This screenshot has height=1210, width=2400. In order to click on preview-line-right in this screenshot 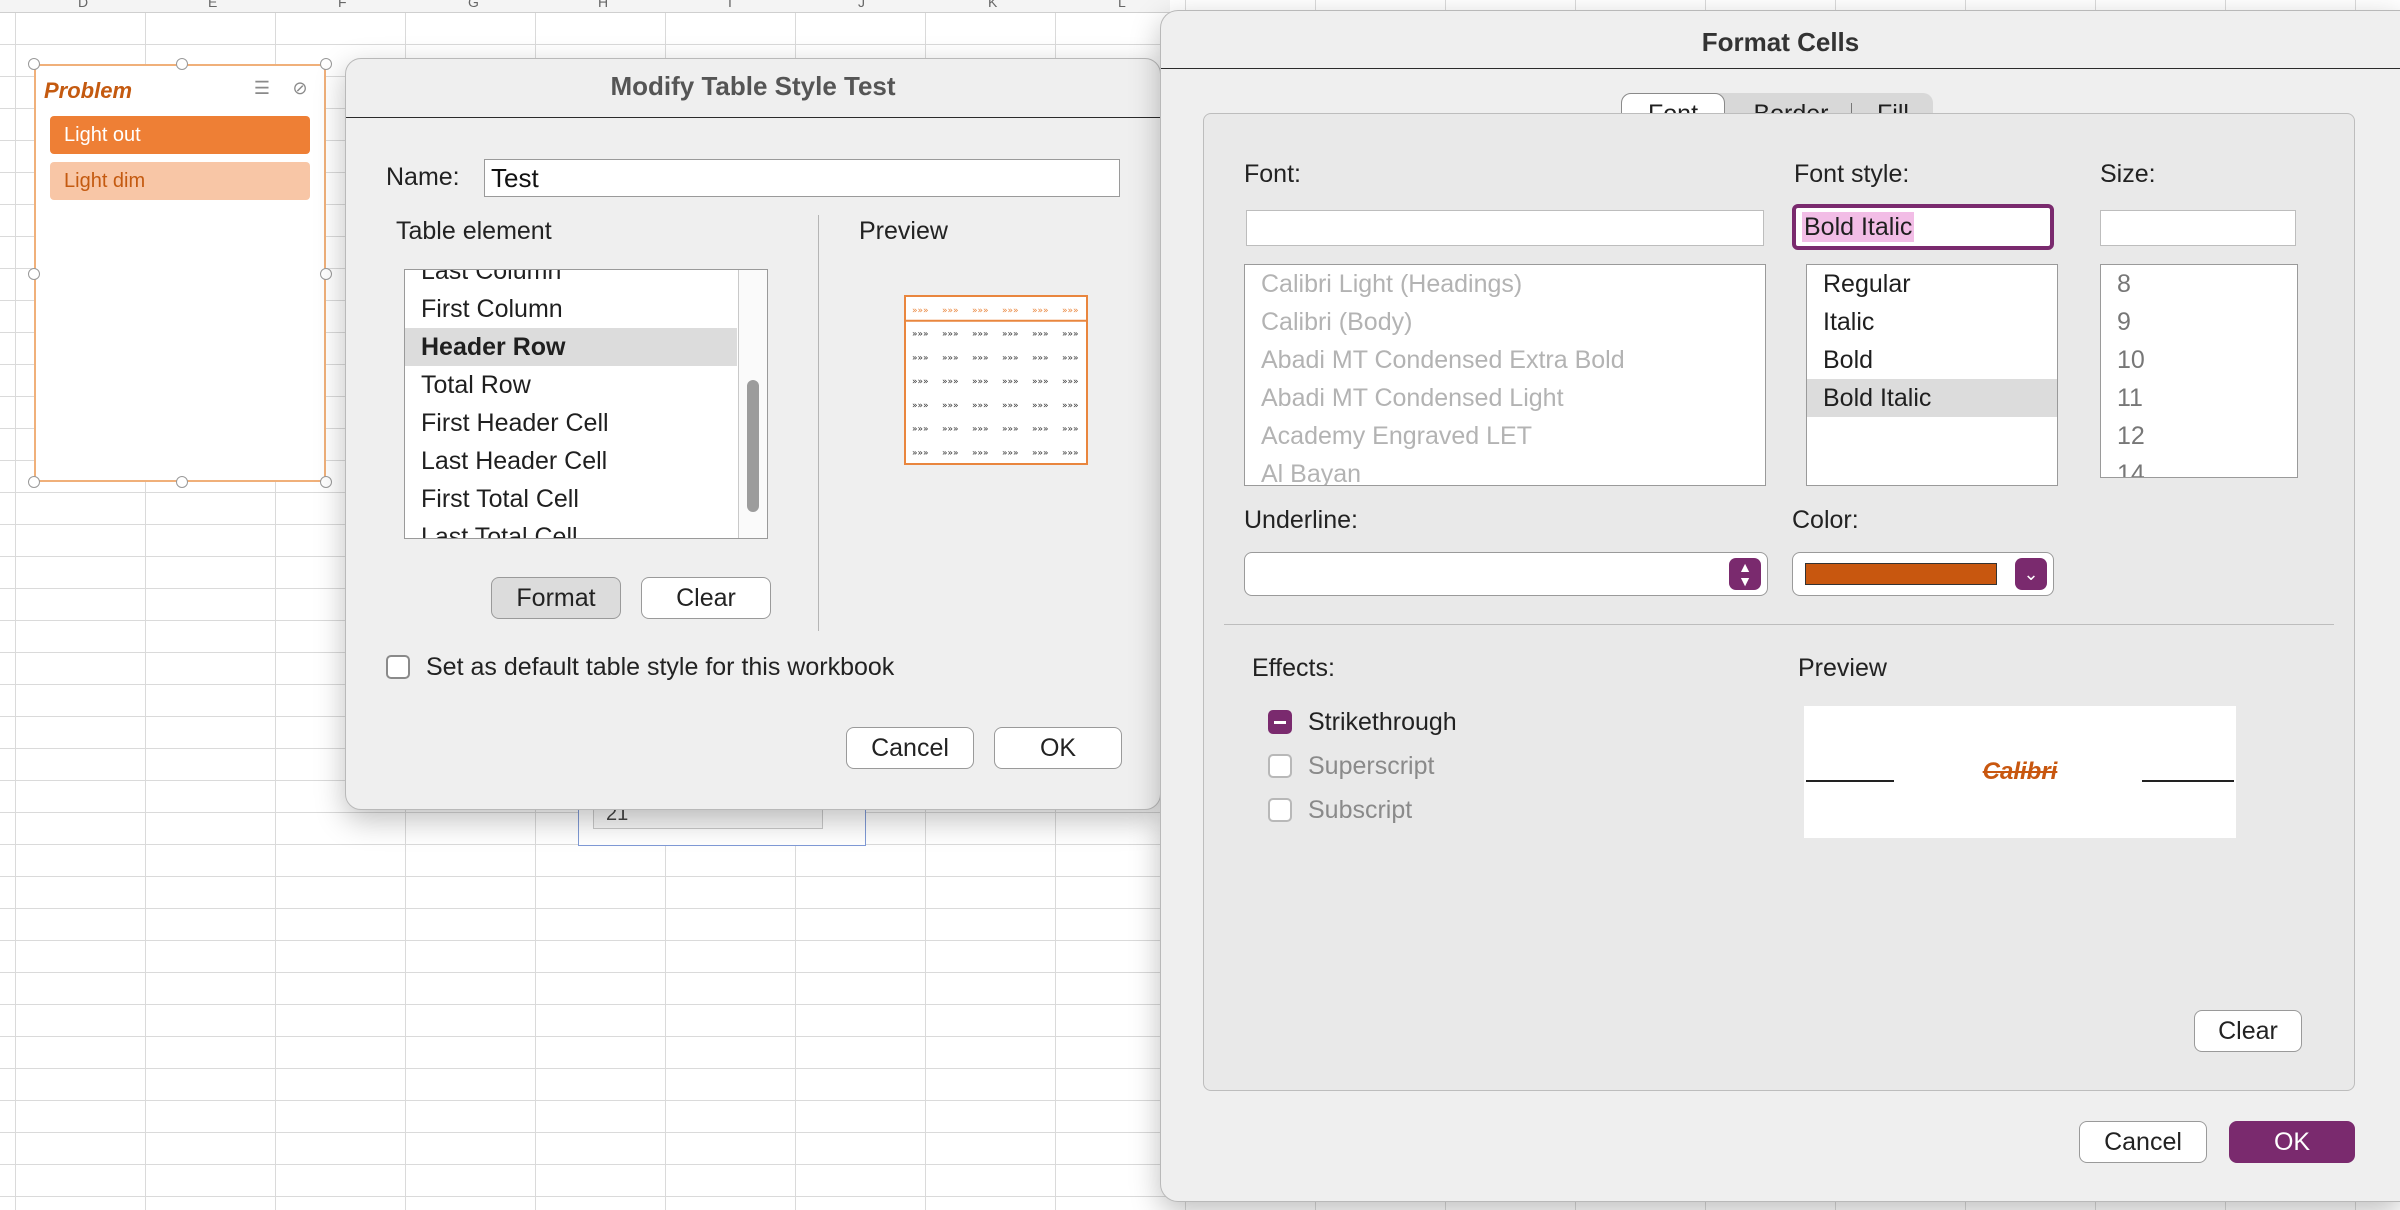, I will do `click(2188, 781)`.